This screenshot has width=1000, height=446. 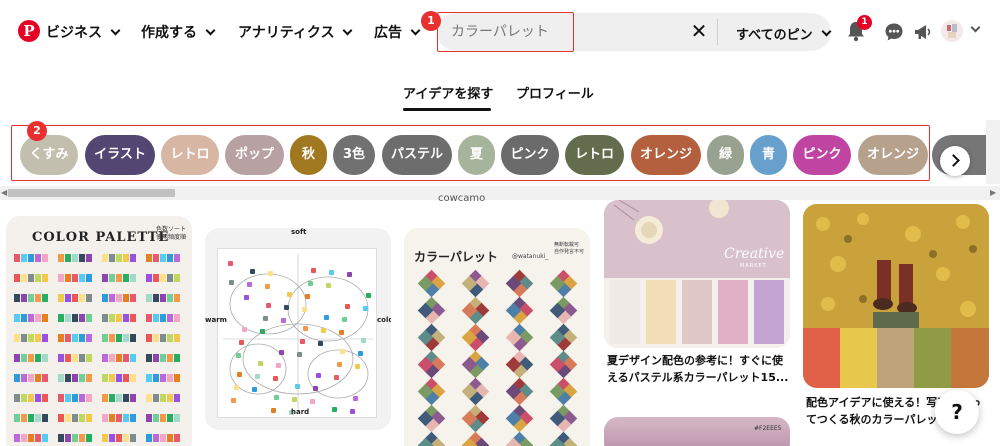 I want to click on axis-label-cold: cold, so click(x=384, y=320).